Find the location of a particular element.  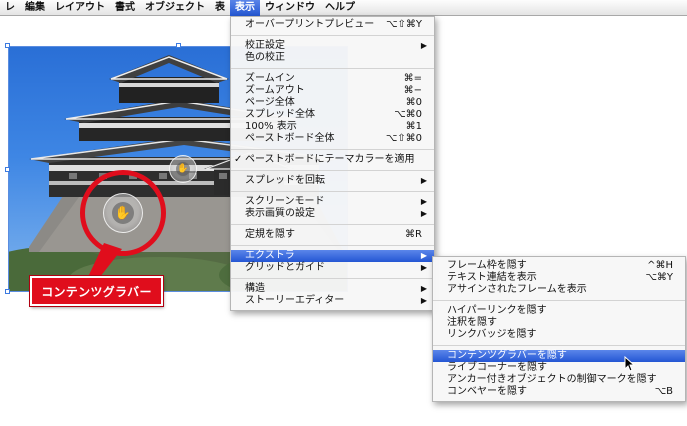

menu-item-hide-link-badge: リンクバッジを隠す is located at coordinates (559, 335).